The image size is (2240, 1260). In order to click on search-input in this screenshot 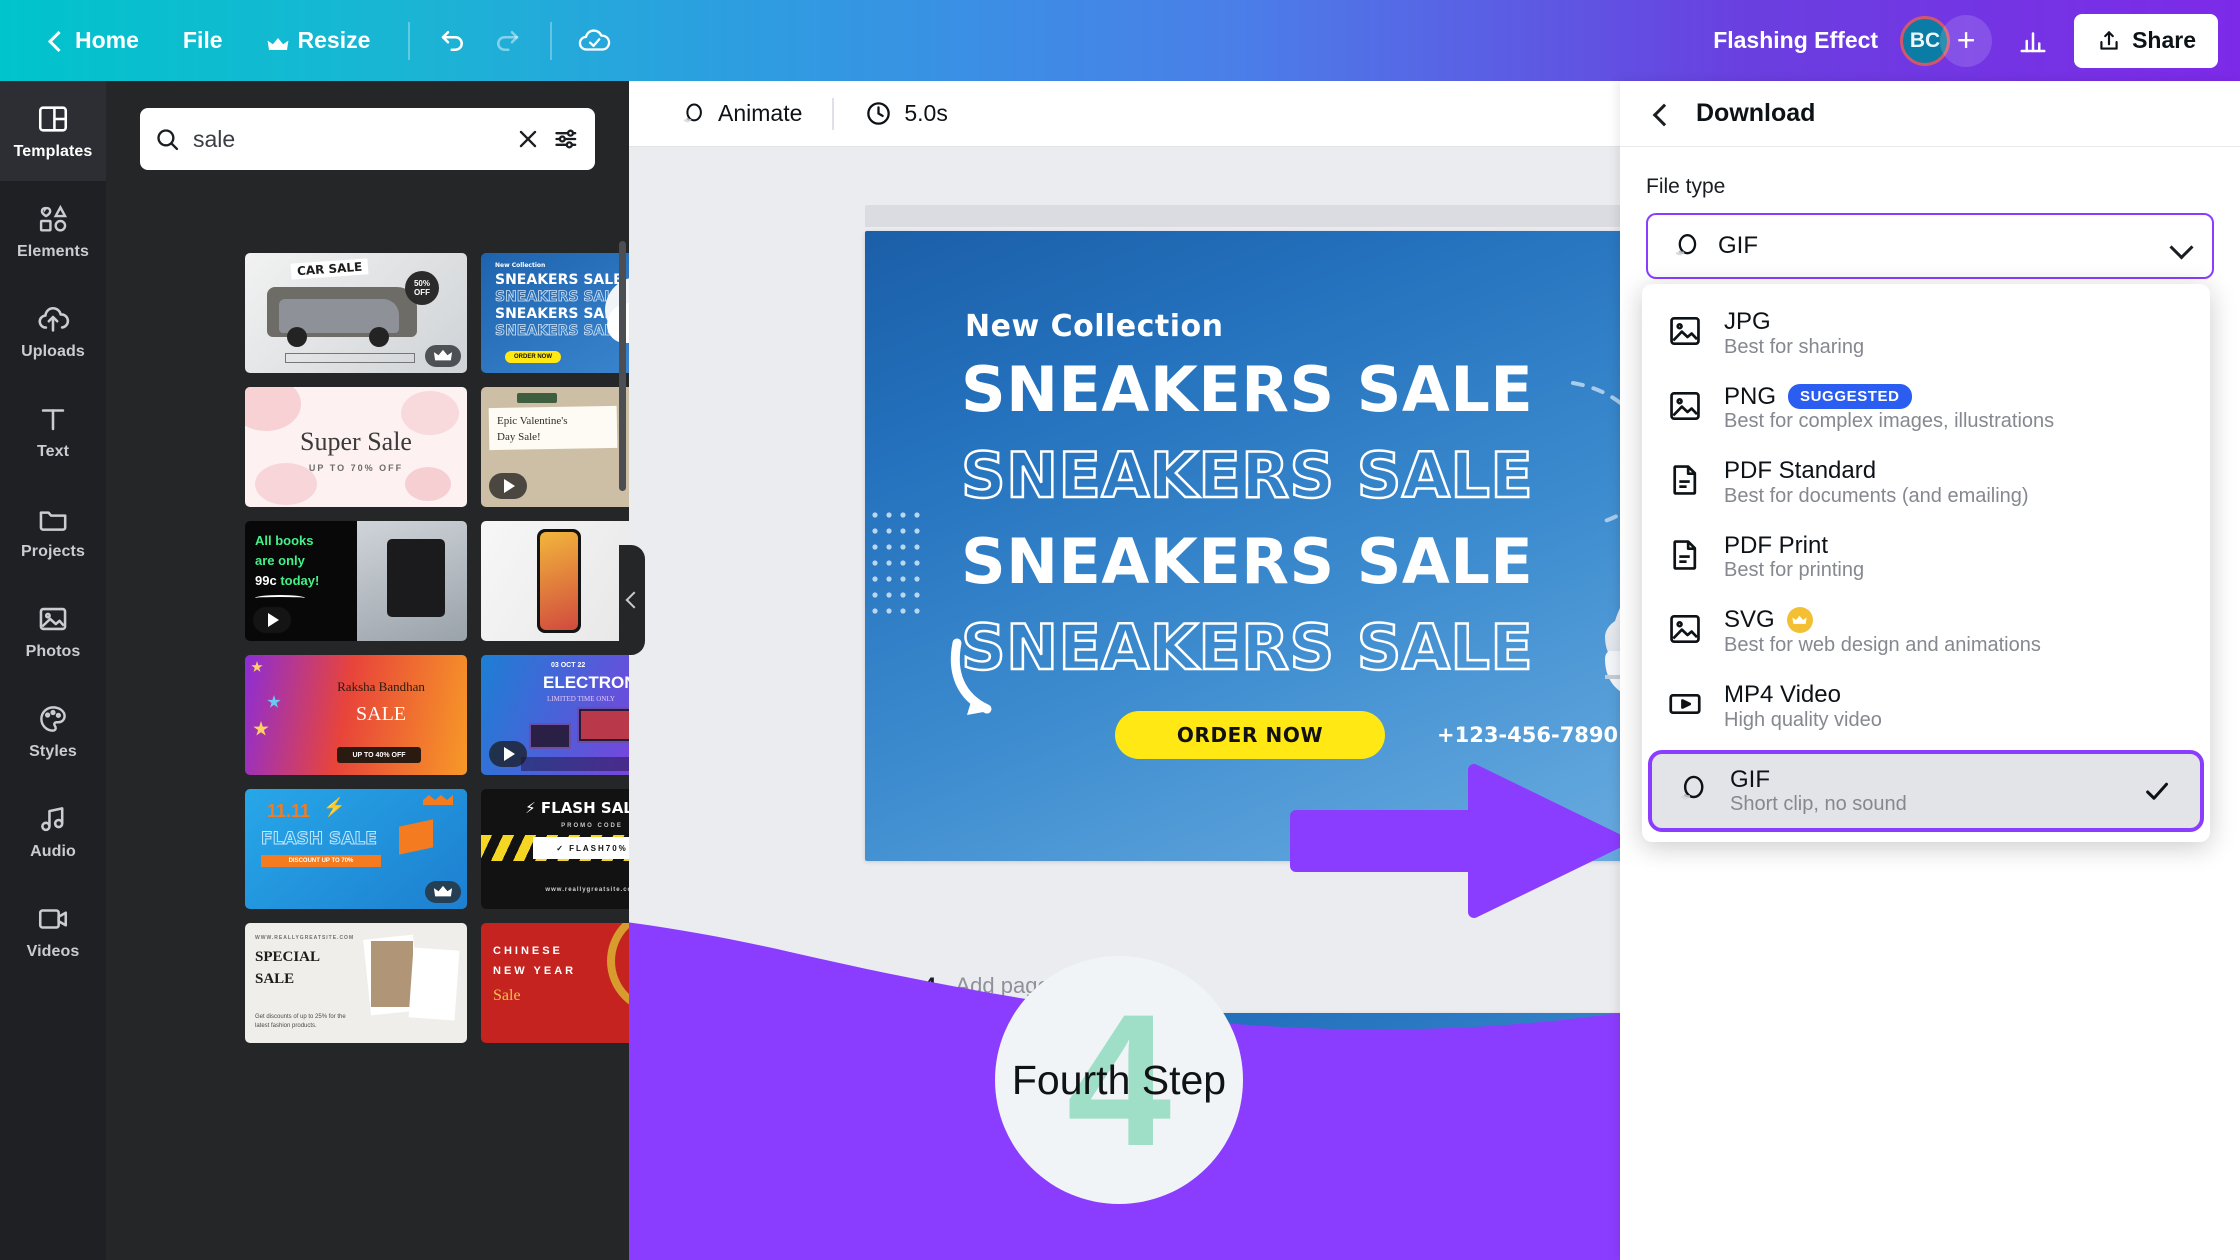, I will do `click(348, 139)`.